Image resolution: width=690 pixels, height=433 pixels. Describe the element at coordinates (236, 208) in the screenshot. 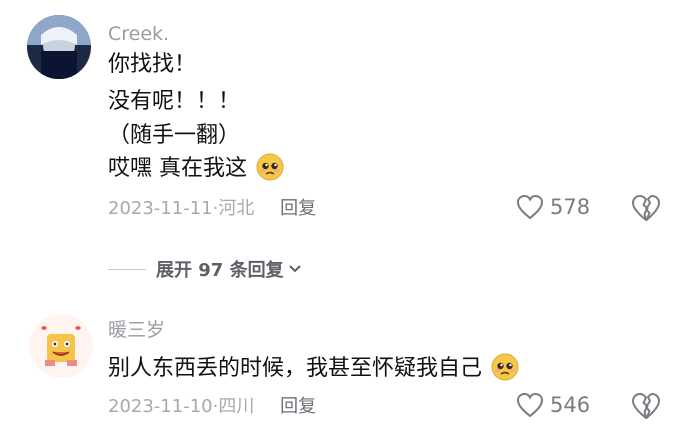

I see `comment-location: 河北` at that location.